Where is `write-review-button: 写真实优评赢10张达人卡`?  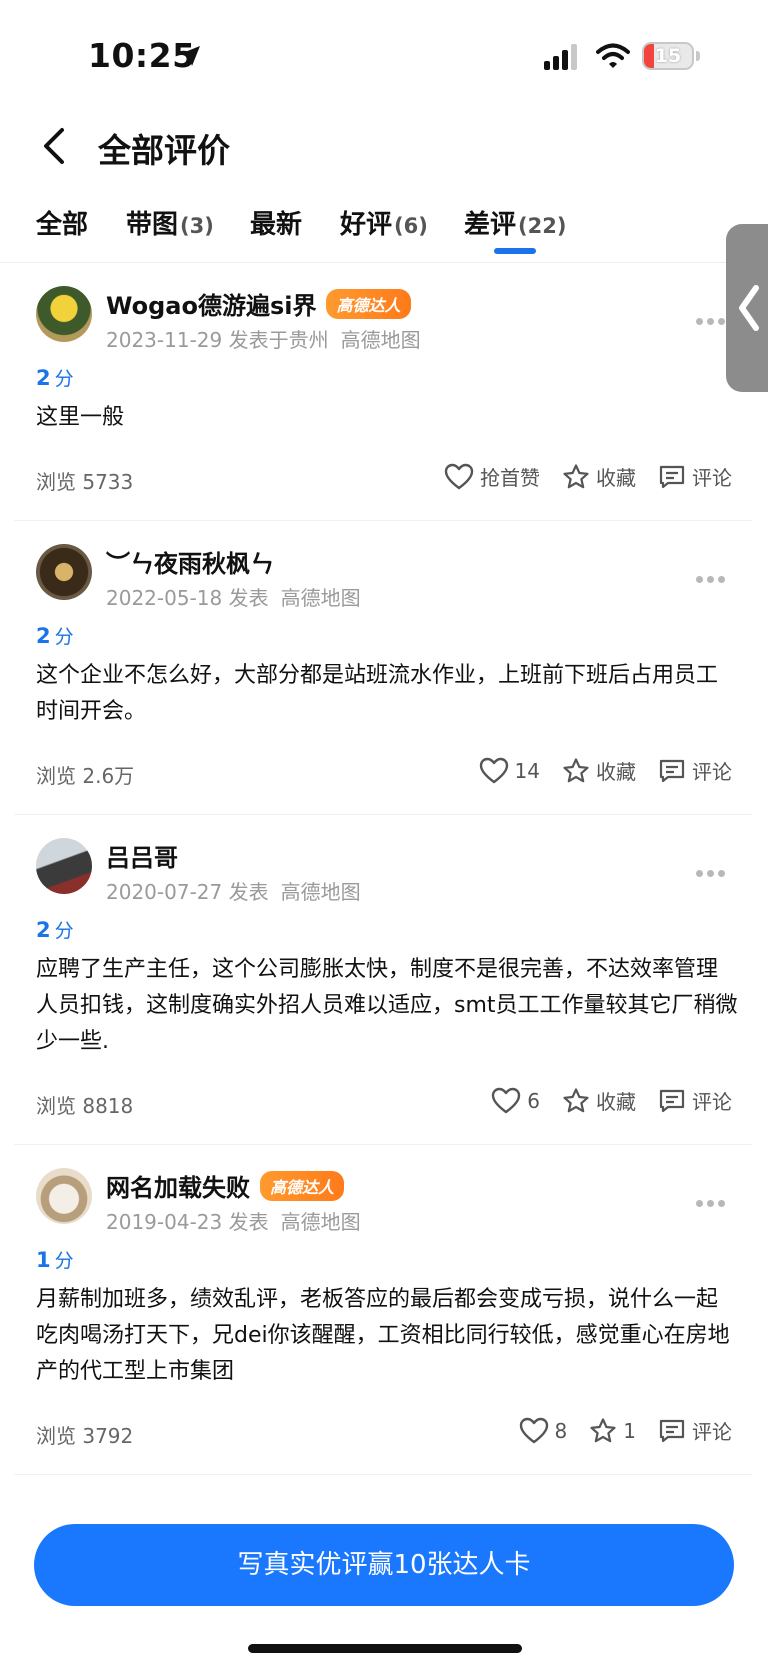 write-review-button: 写真实优评赢10张达人卡 is located at coordinates (384, 1565).